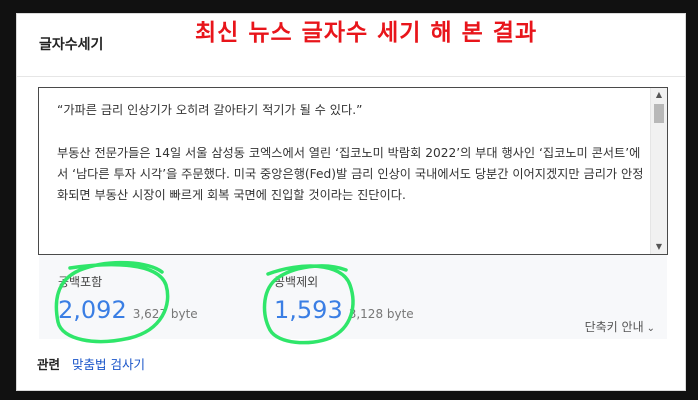  I want to click on stat-with-spaces-count: 2,092, so click(92, 310).